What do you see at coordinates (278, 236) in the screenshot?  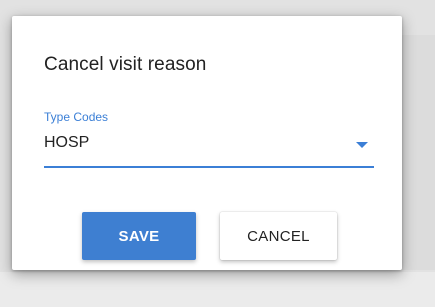 I see `cancel-button: CANCEL` at bounding box center [278, 236].